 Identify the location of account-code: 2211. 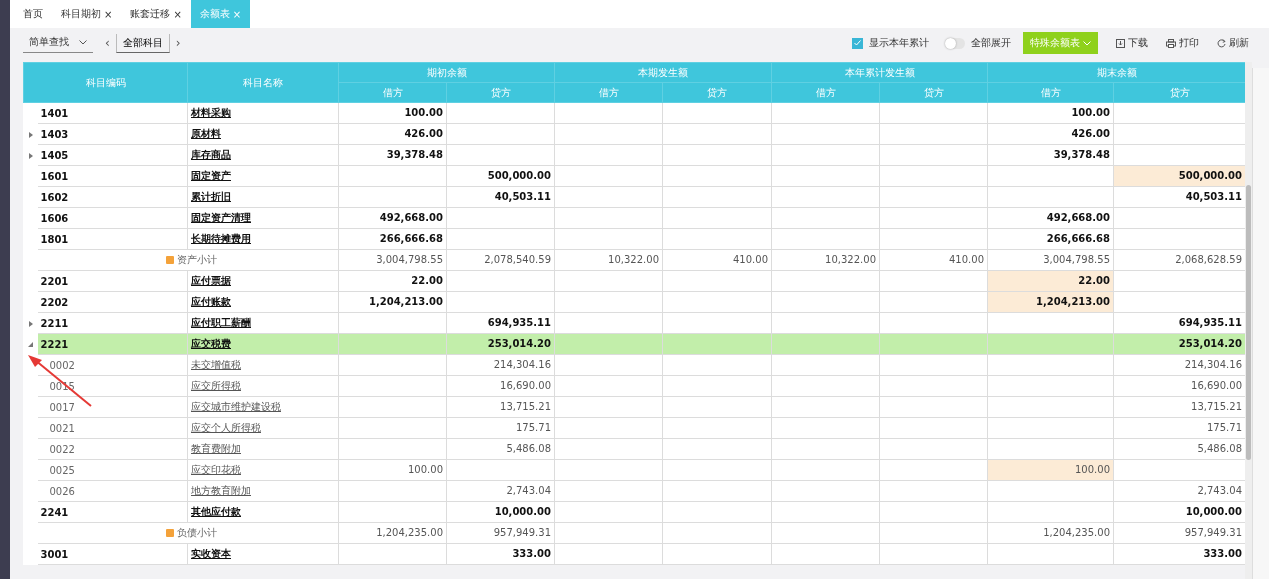
(54, 323).